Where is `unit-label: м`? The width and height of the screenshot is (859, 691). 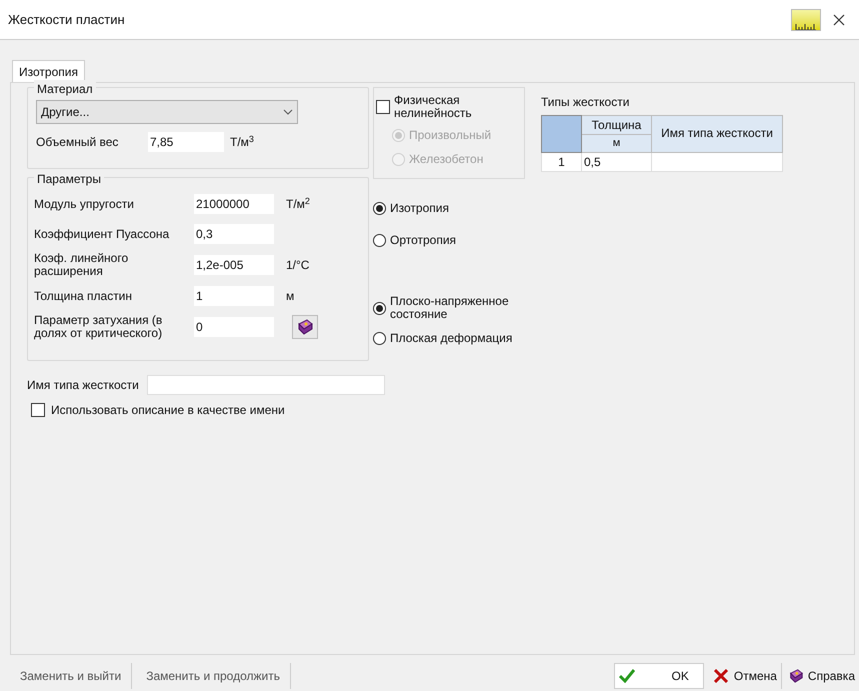 unit-label: м is located at coordinates (290, 296).